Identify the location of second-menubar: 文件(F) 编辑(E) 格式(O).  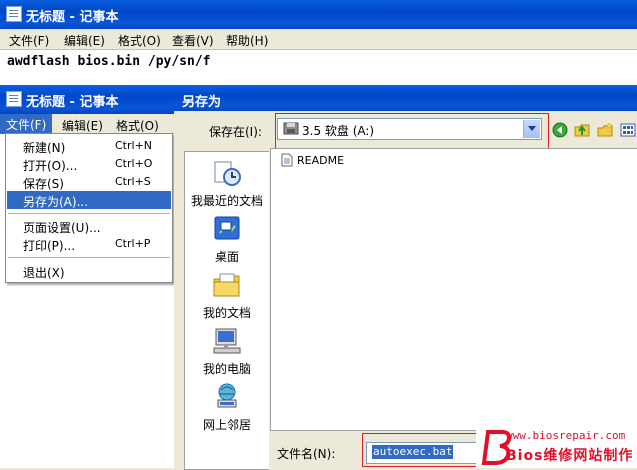
(88, 124).